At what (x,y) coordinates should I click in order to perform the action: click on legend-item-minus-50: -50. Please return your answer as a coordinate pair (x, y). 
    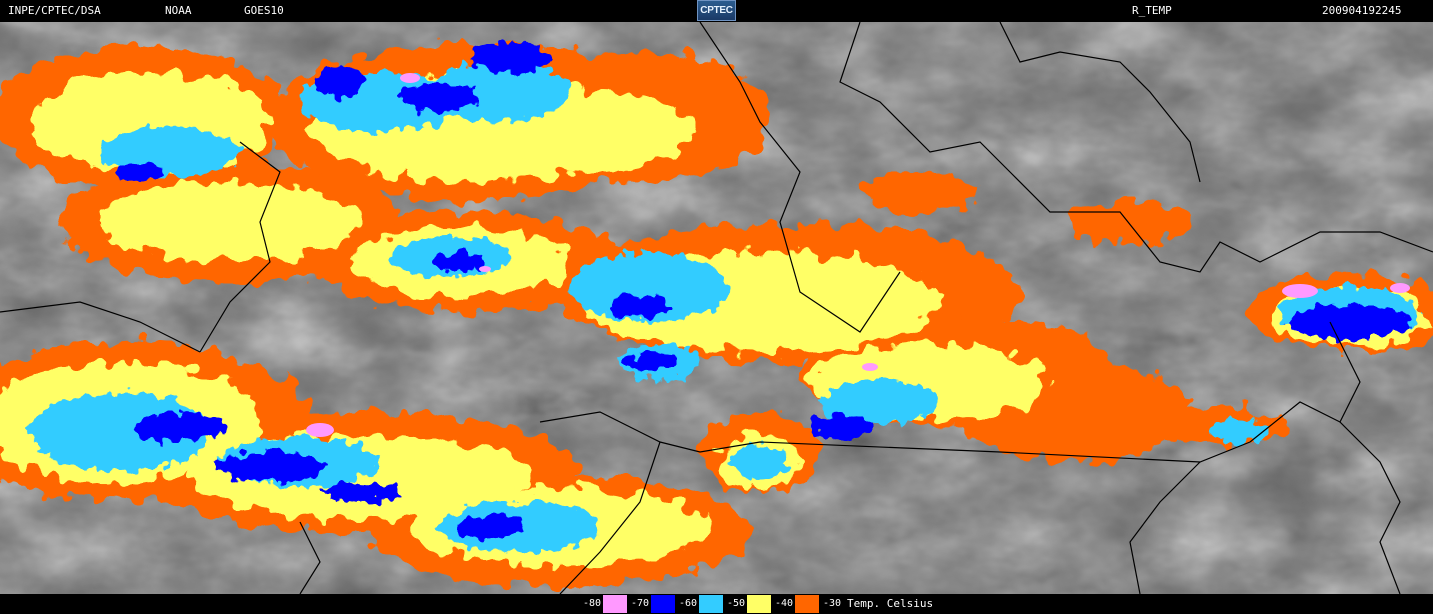
    Looking at the image, I should click on (747, 604).